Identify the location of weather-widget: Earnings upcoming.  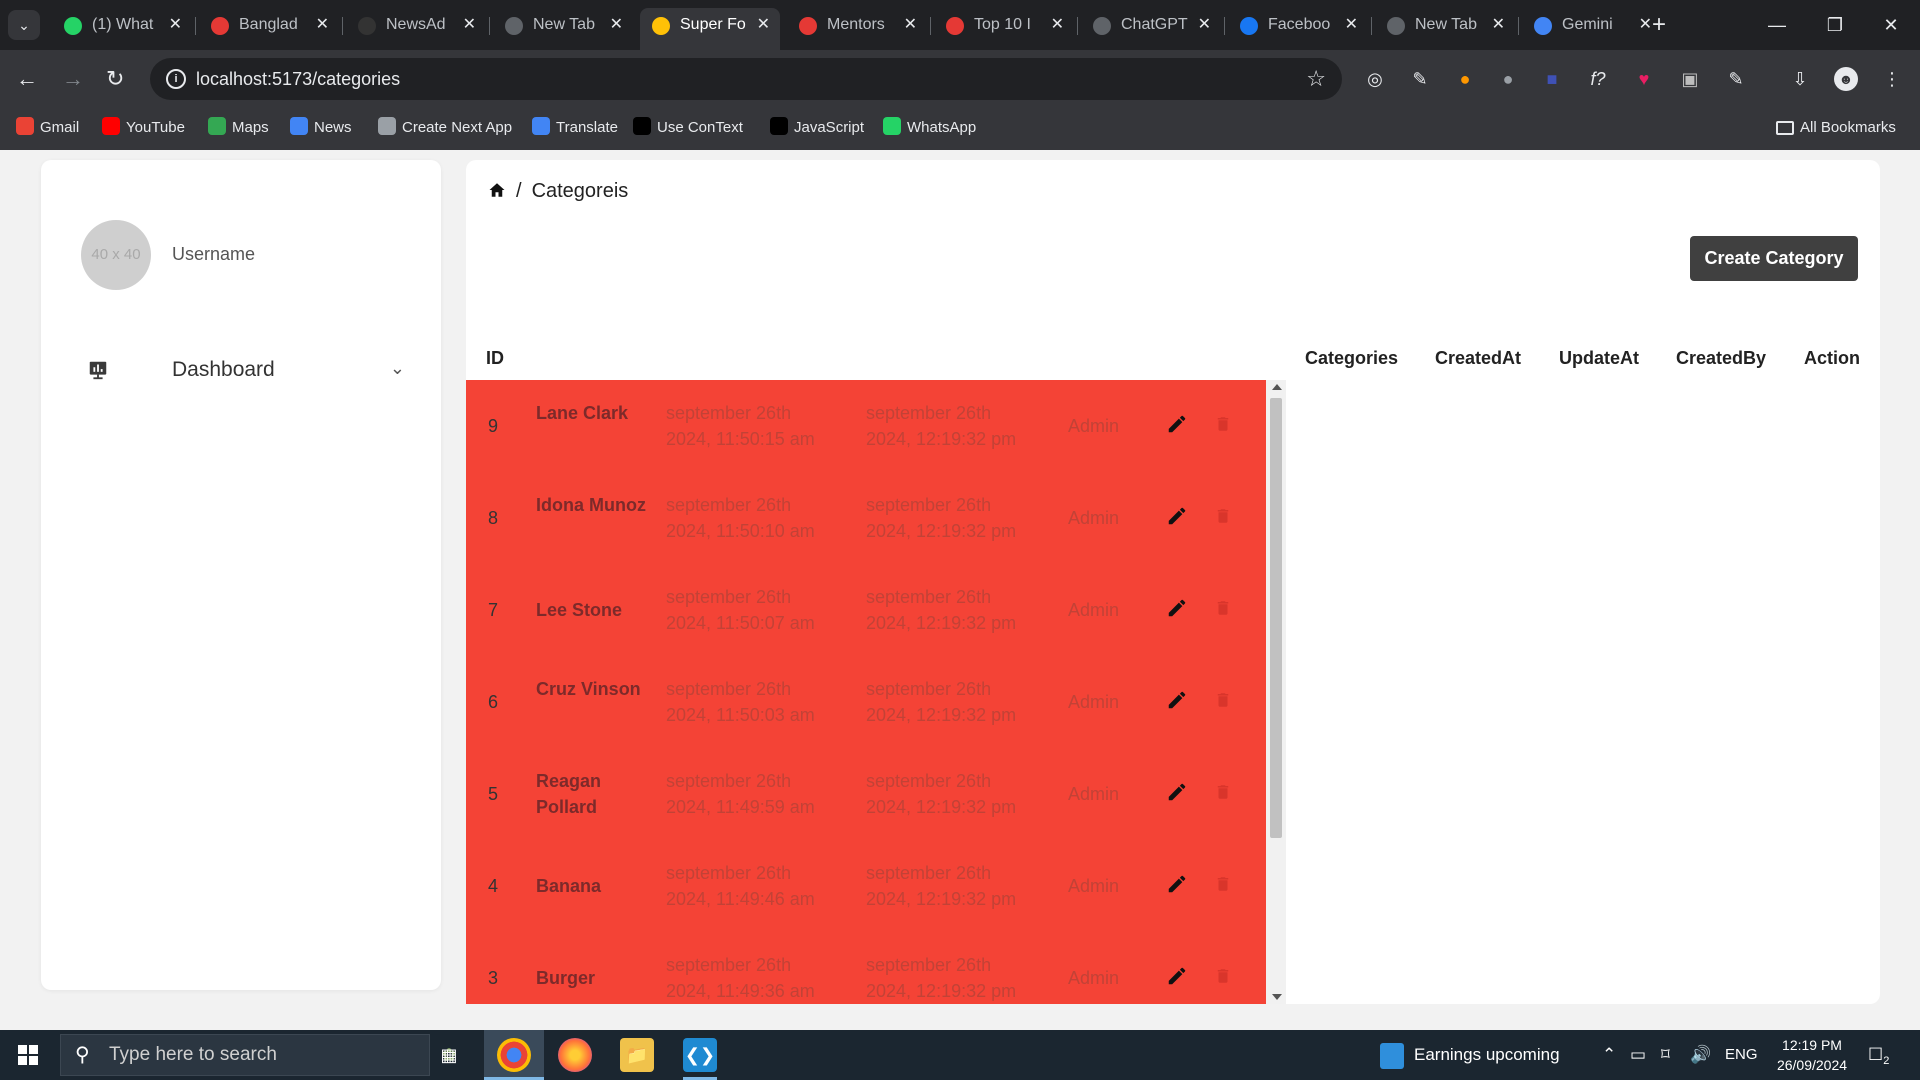
(1470, 1055).